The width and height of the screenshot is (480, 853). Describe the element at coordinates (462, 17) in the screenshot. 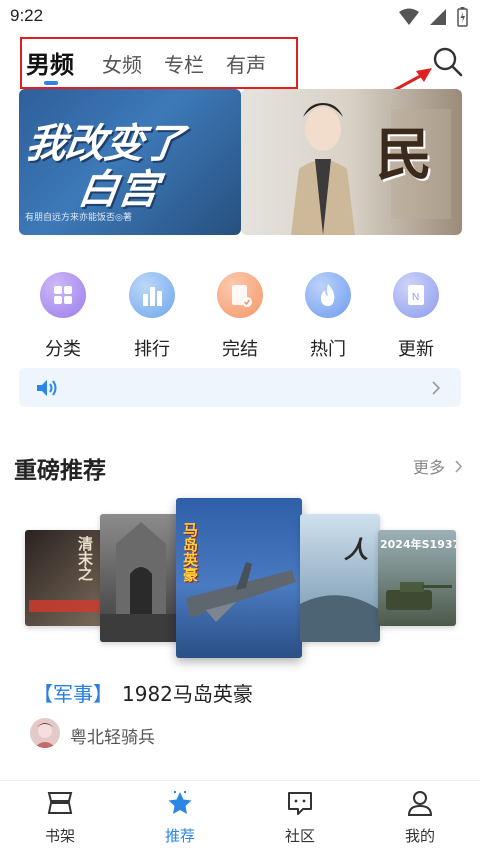

I see `battery-icon` at that location.